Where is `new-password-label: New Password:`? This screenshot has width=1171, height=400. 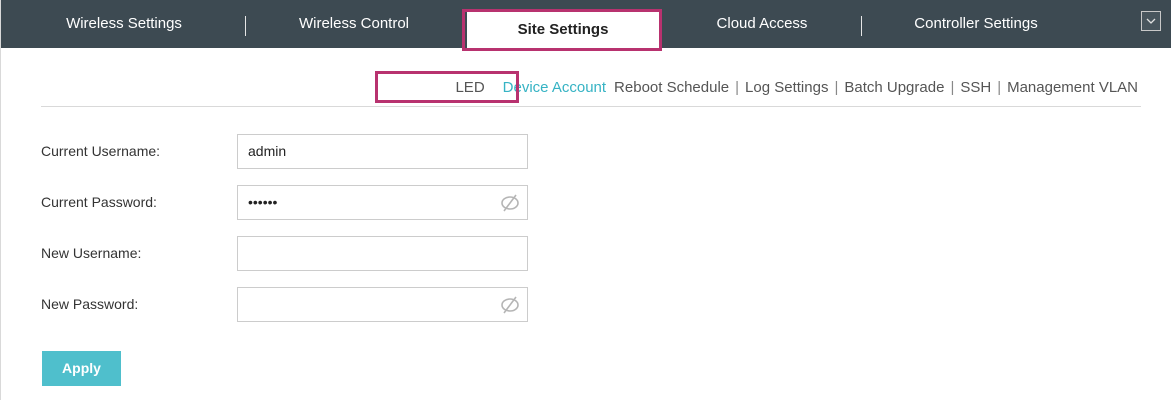
new-password-label: New Password: is located at coordinates (90, 304).